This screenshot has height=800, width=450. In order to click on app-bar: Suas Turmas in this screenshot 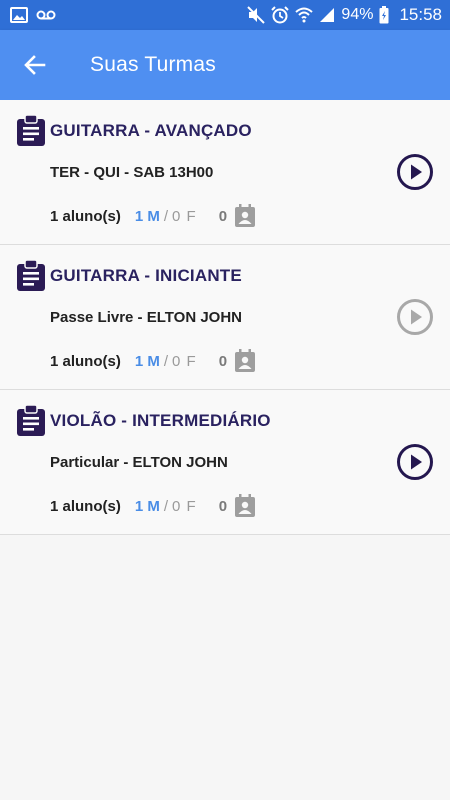, I will do `click(225, 65)`.